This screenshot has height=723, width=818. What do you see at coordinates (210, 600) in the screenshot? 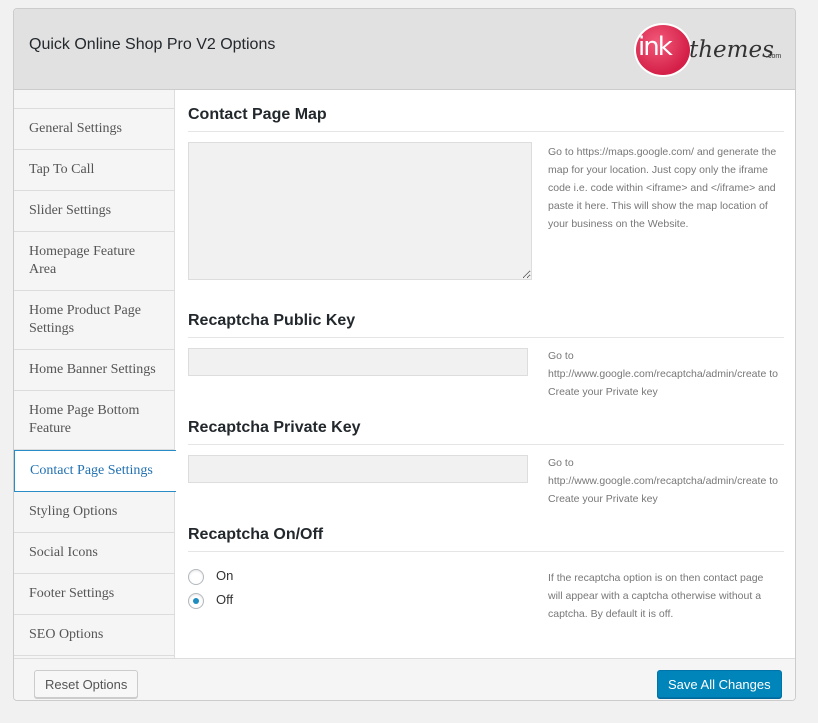
I see `recaptcha-off-option: Off` at bounding box center [210, 600].